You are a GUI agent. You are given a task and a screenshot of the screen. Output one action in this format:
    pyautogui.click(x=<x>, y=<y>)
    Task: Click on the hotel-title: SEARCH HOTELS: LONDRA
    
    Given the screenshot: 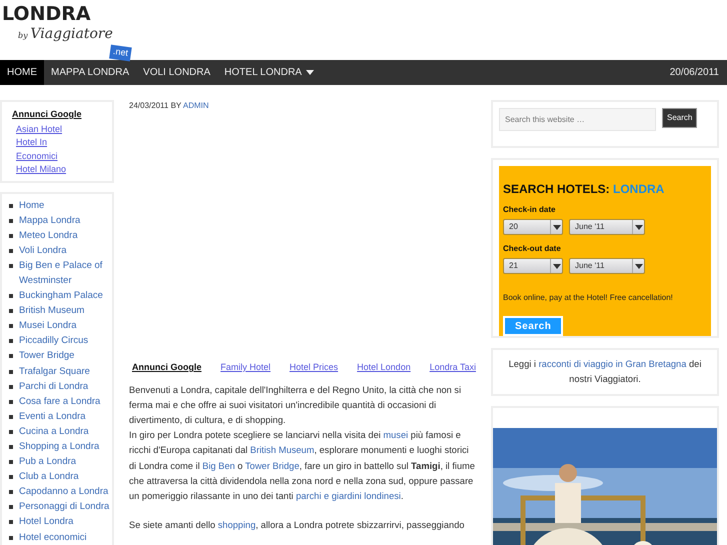 What is the action you would take?
    pyautogui.click(x=584, y=189)
    